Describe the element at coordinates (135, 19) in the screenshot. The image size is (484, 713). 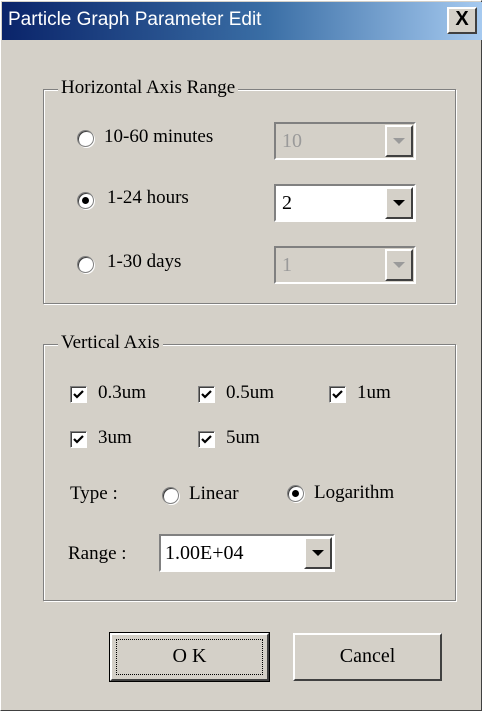
I see `window-title: Particle Graph Parameter Edit` at that location.